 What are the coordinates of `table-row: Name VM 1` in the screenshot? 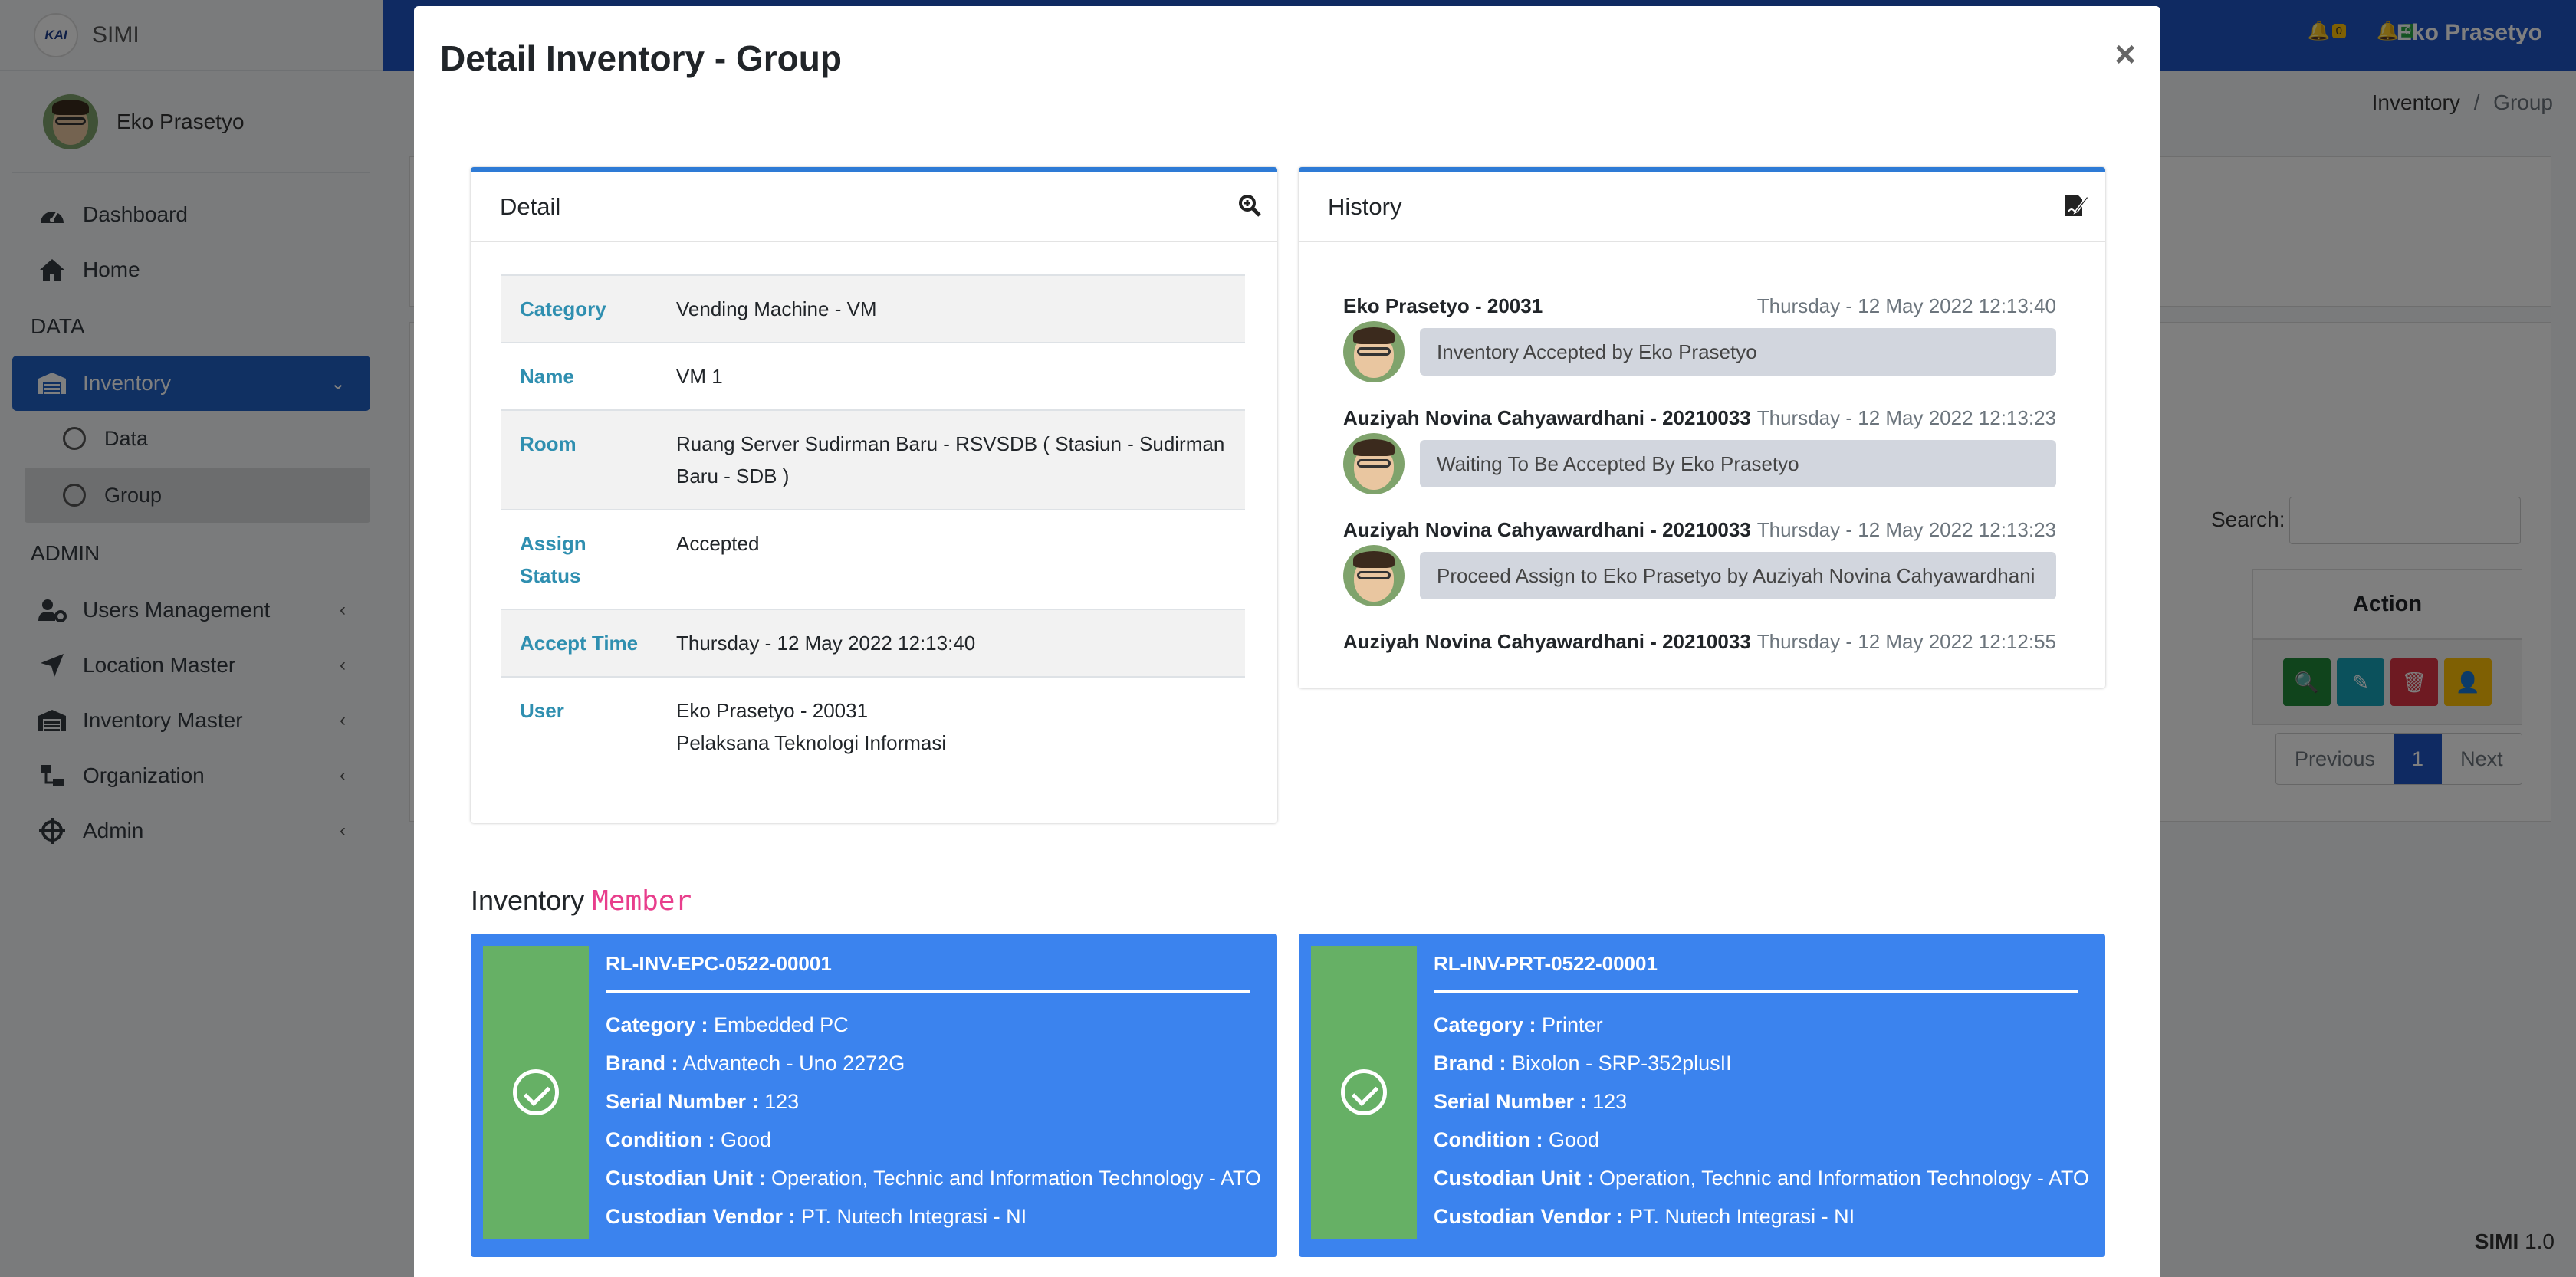 It's located at (873, 376).